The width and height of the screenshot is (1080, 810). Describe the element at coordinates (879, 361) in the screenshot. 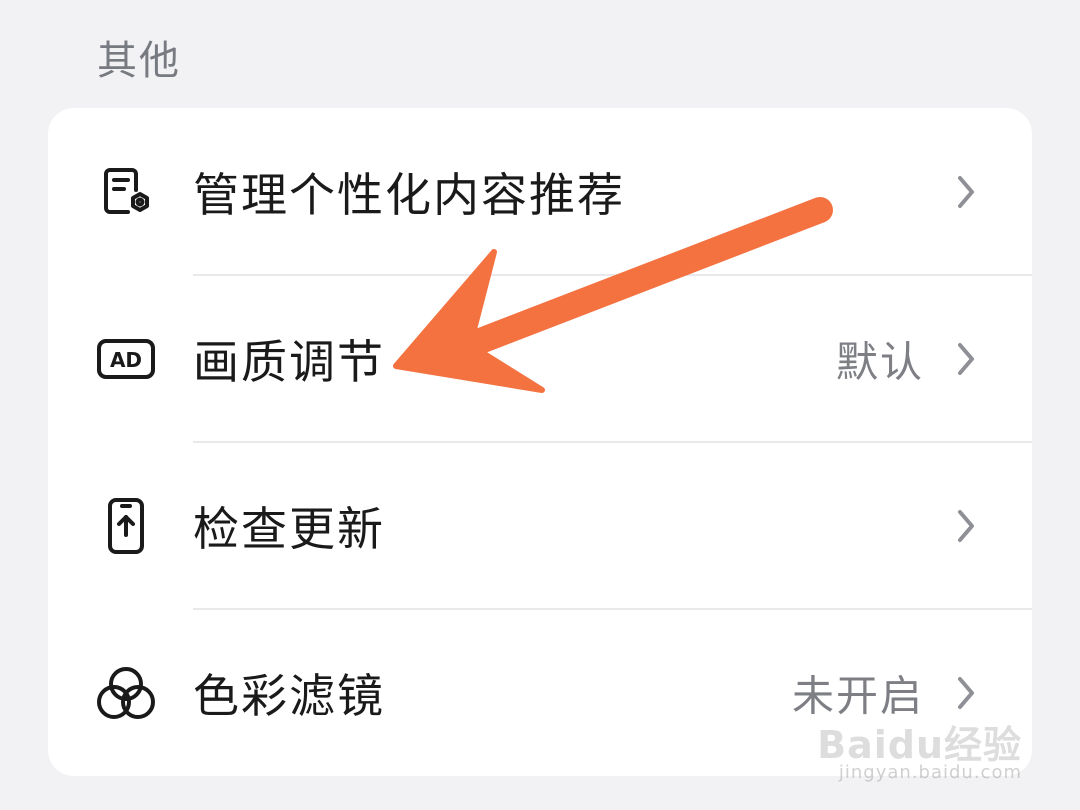

I see `row-value-picture-quality: 默认` at that location.